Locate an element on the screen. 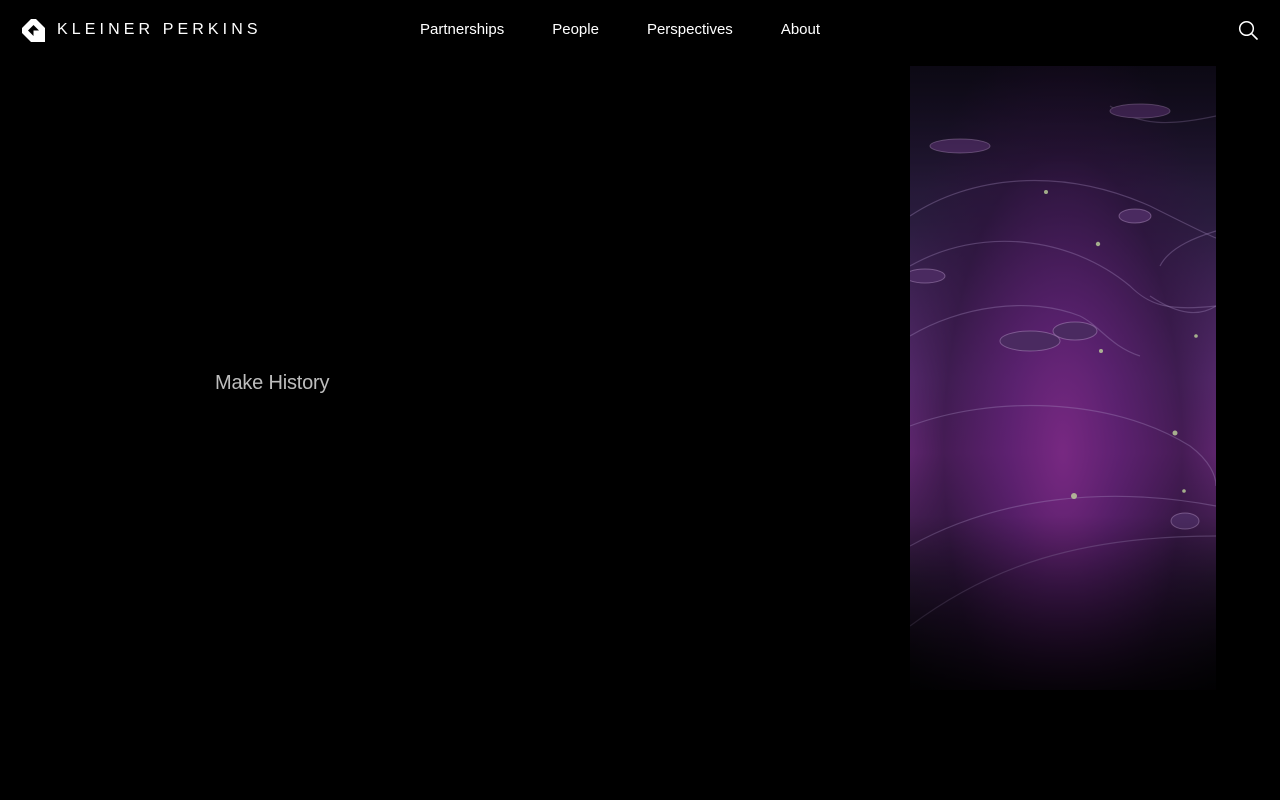 The image size is (1280, 800). nav-item-about: About is located at coordinates (800, 30).